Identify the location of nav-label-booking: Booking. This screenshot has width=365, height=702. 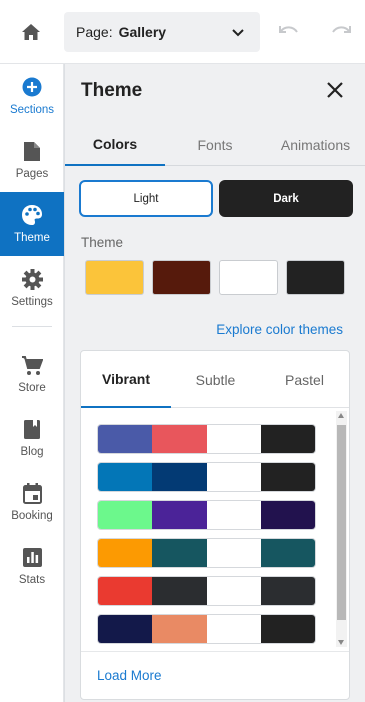
(32, 516).